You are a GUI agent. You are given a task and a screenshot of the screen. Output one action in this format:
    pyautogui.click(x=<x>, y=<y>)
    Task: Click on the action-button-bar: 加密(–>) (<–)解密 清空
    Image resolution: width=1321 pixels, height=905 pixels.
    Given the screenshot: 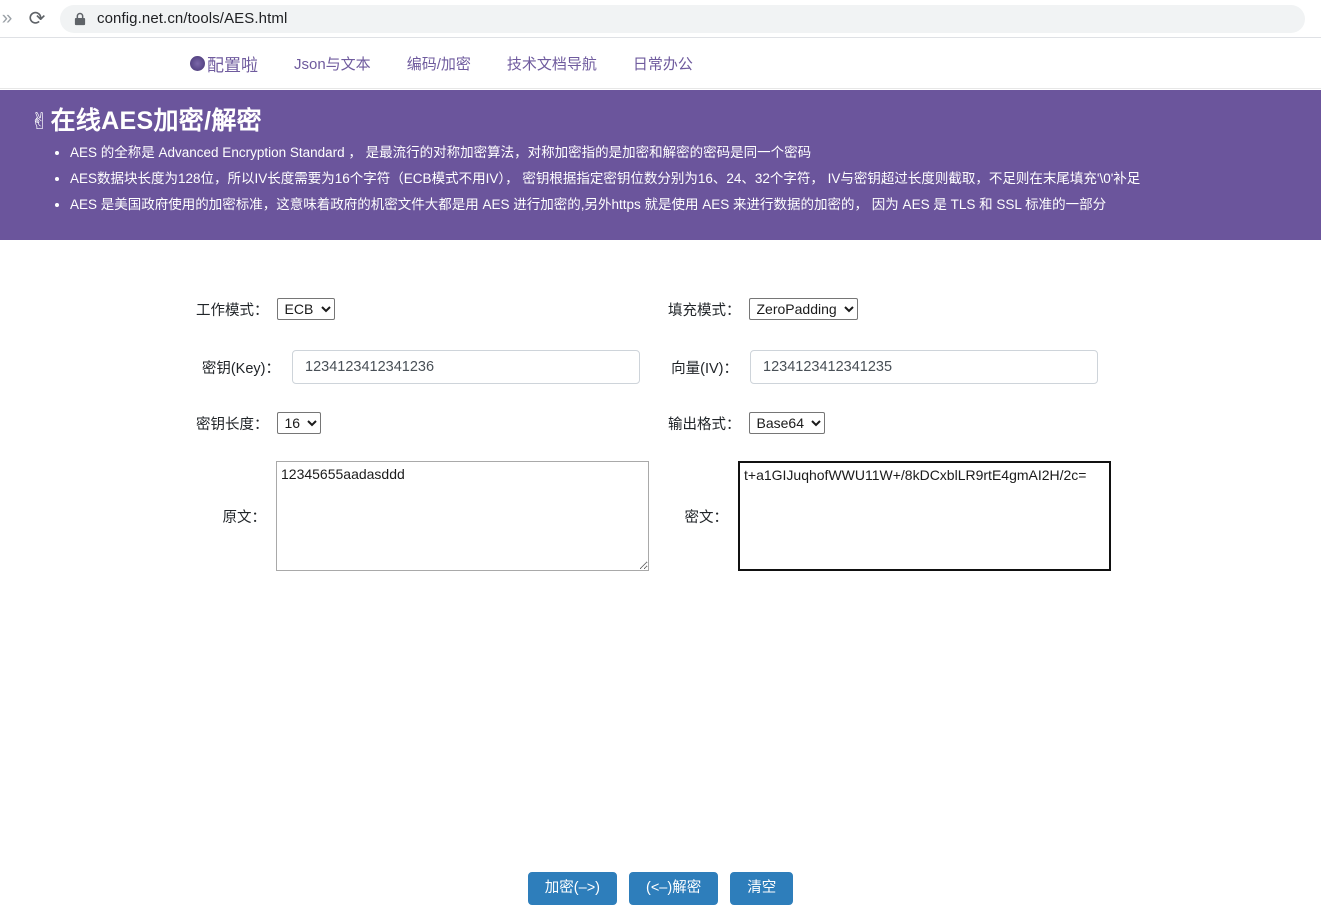 What is the action you would take?
    pyautogui.click(x=660, y=888)
    